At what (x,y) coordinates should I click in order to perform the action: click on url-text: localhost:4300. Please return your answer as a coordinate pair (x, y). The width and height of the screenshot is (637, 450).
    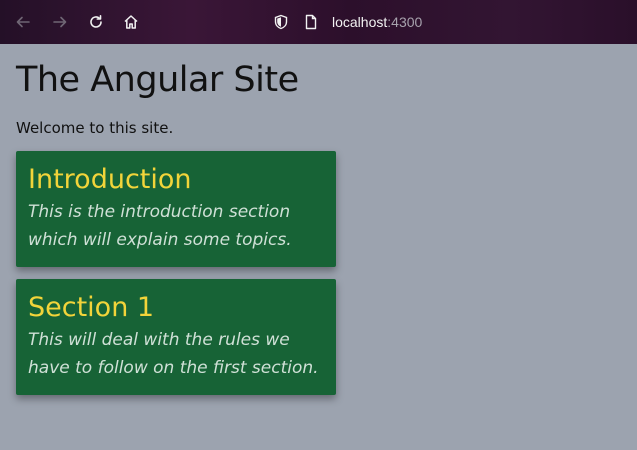
    Looking at the image, I should click on (377, 22).